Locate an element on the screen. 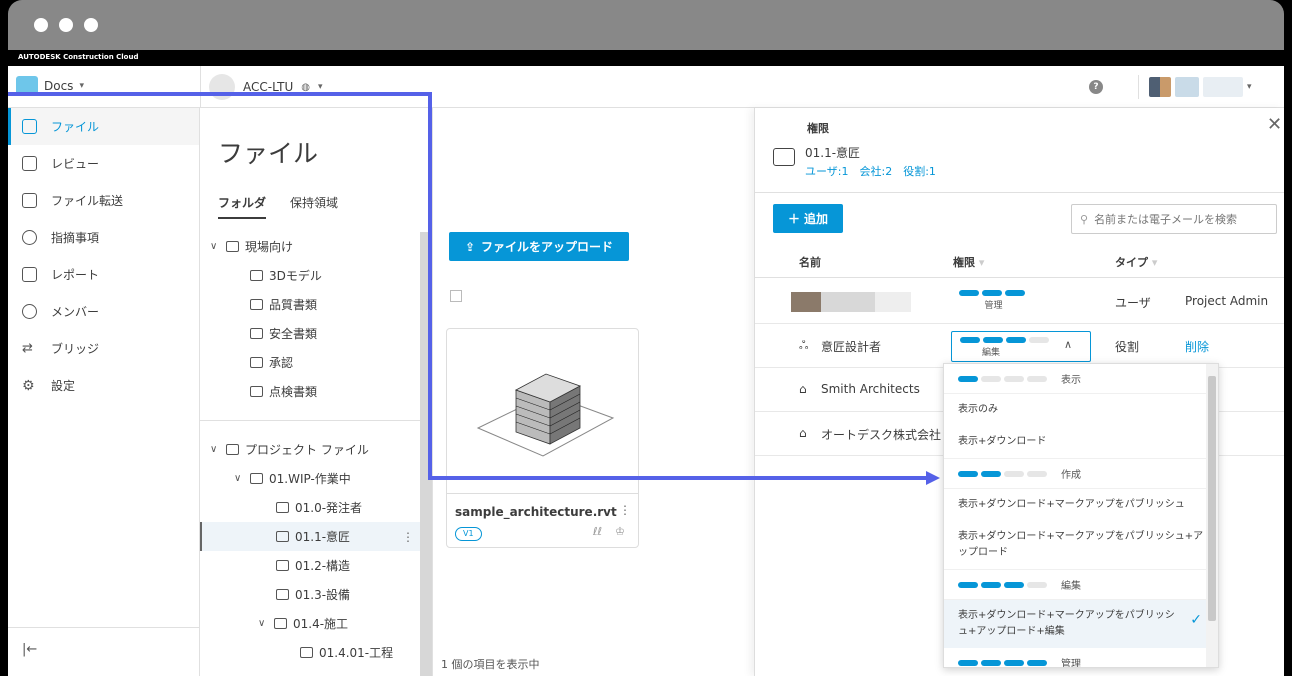 This screenshot has height=676, width=1292. tree-item: ∨ 01.WIP-作業中 is located at coordinates (310, 478).